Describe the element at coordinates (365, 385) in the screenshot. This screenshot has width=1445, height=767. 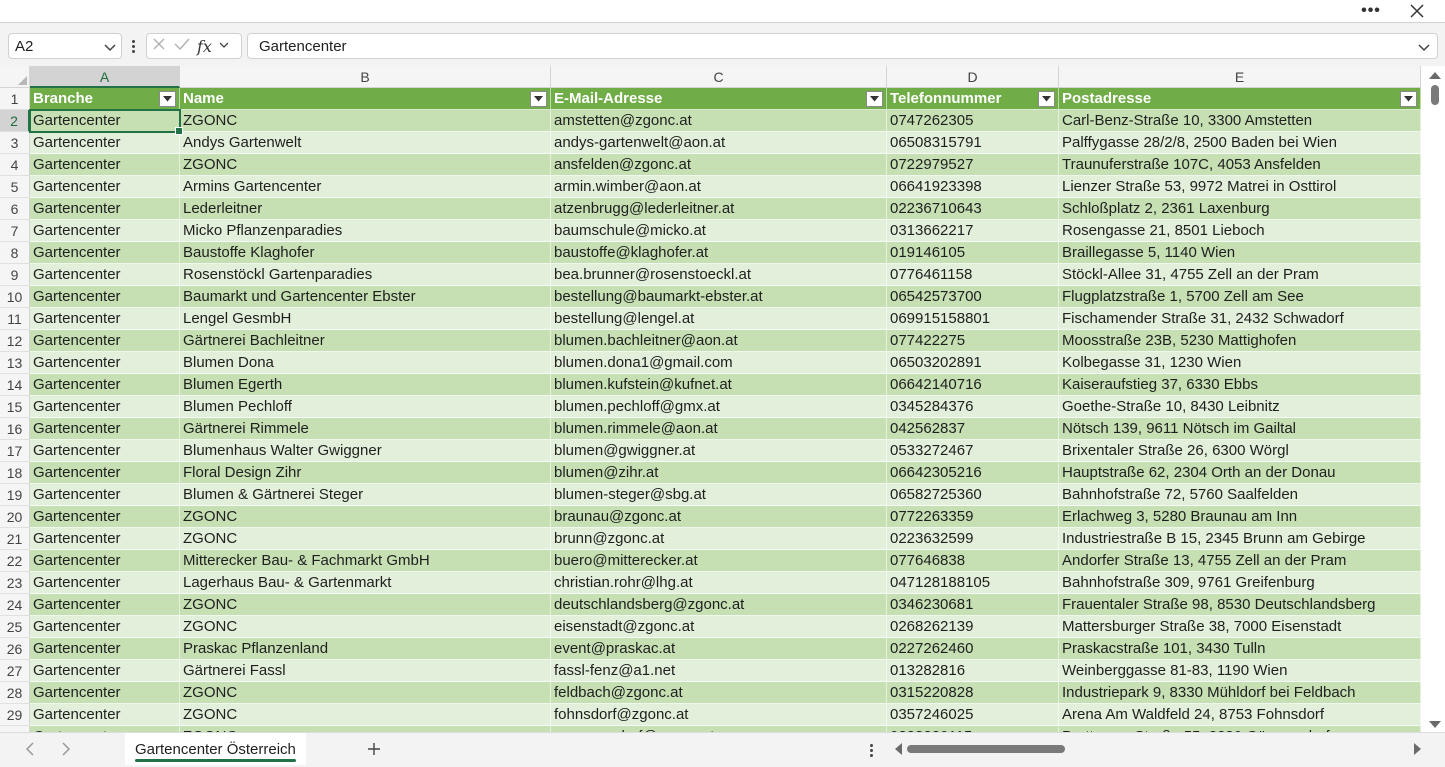
I see `cell-name: Blumen Egerth` at that location.